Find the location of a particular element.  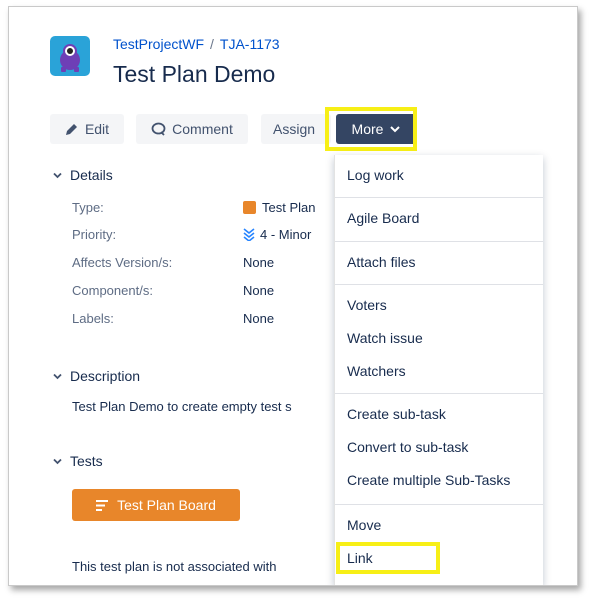

comment-button: Comment is located at coordinates (192, 129).